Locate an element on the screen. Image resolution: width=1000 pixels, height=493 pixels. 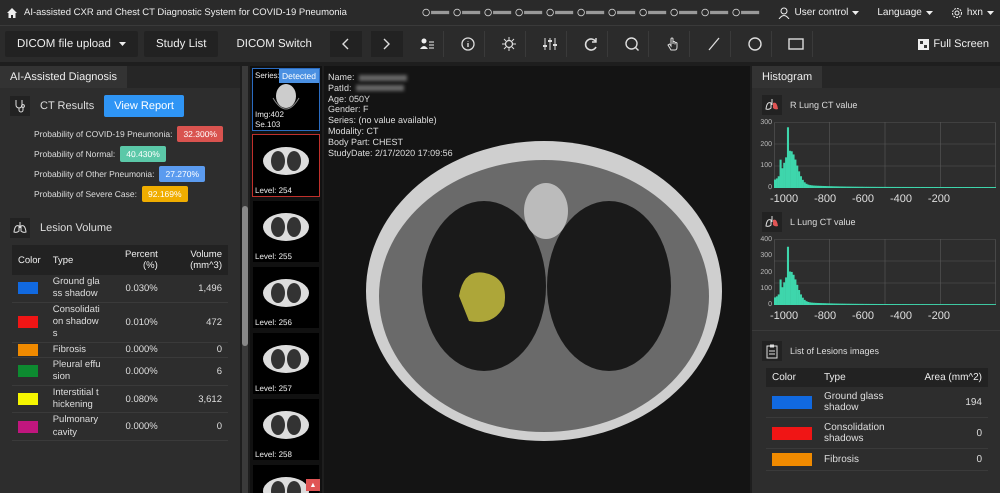
axis-tick-label: -800 is located at coordinates (825, 199).